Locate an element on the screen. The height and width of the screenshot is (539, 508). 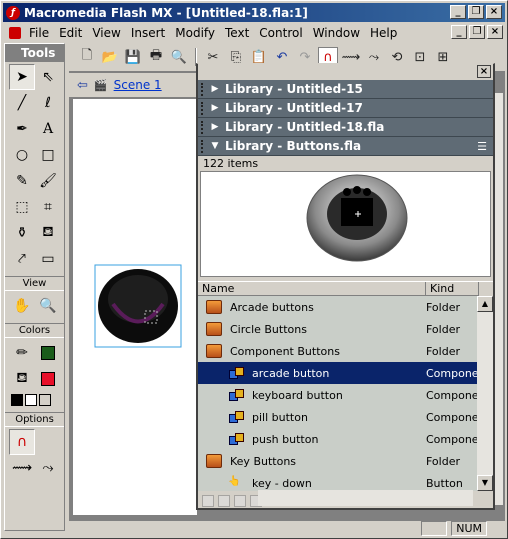
options-menu-icon: ☰ is located at coordinates (482, 146).